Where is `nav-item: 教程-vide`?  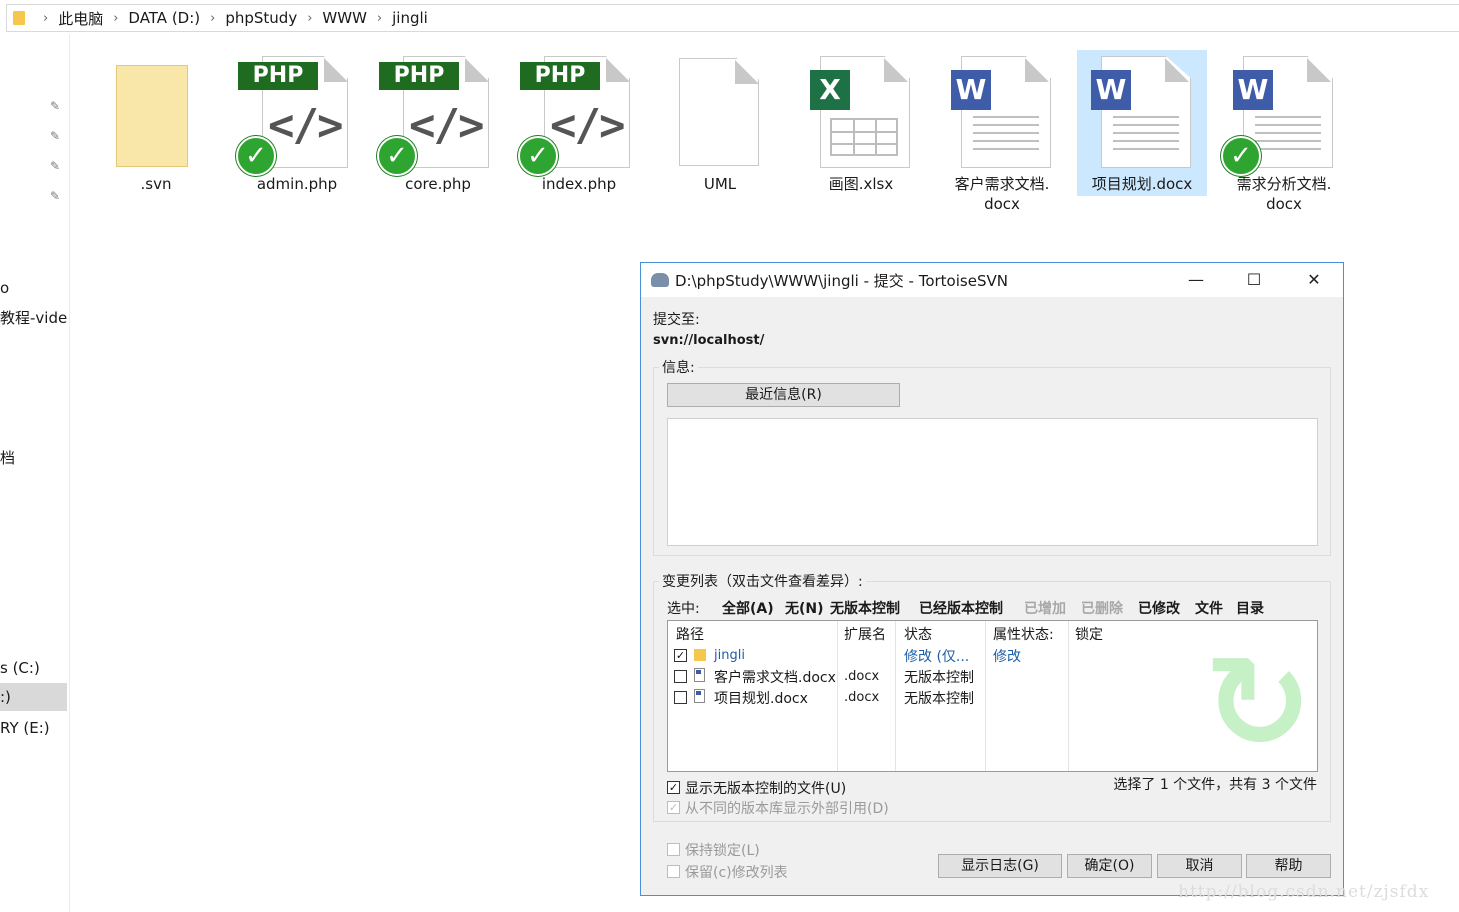 nav-item: 教程-vide is located at coordinates (33, 318).